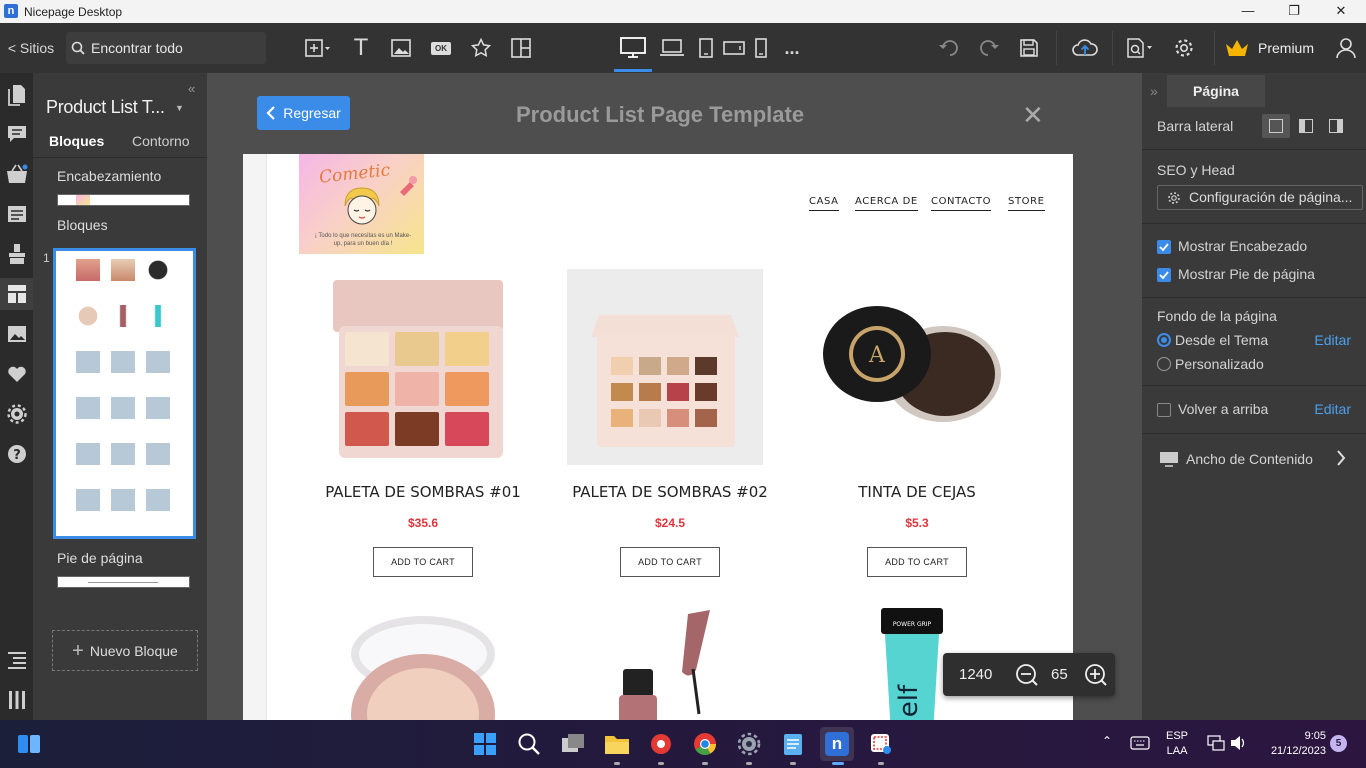  I want to click on button-tool-button: OK, so click(441, 48).